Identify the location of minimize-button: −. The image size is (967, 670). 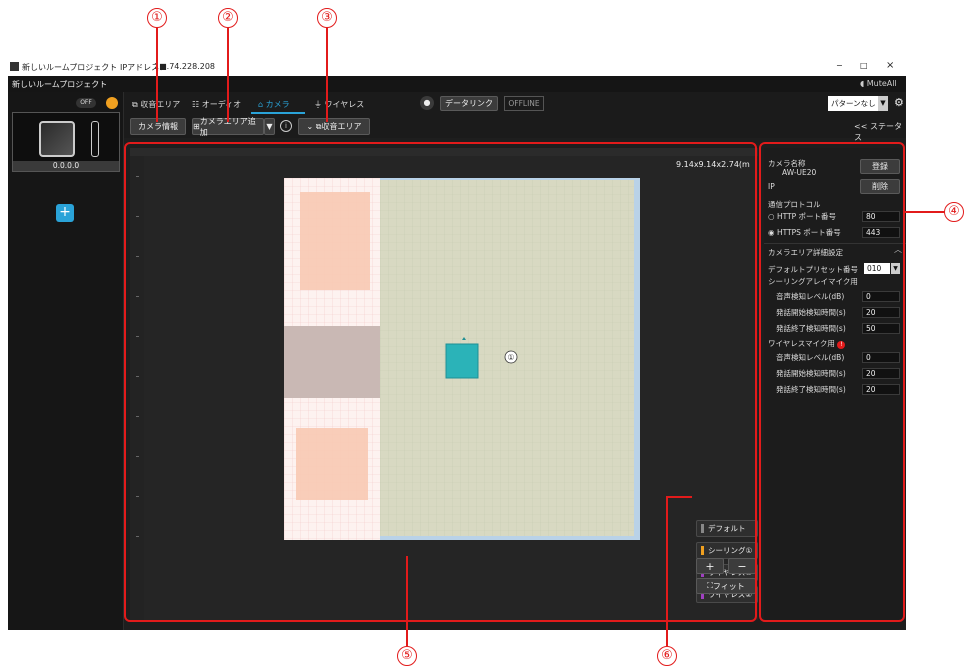
(839, 65).